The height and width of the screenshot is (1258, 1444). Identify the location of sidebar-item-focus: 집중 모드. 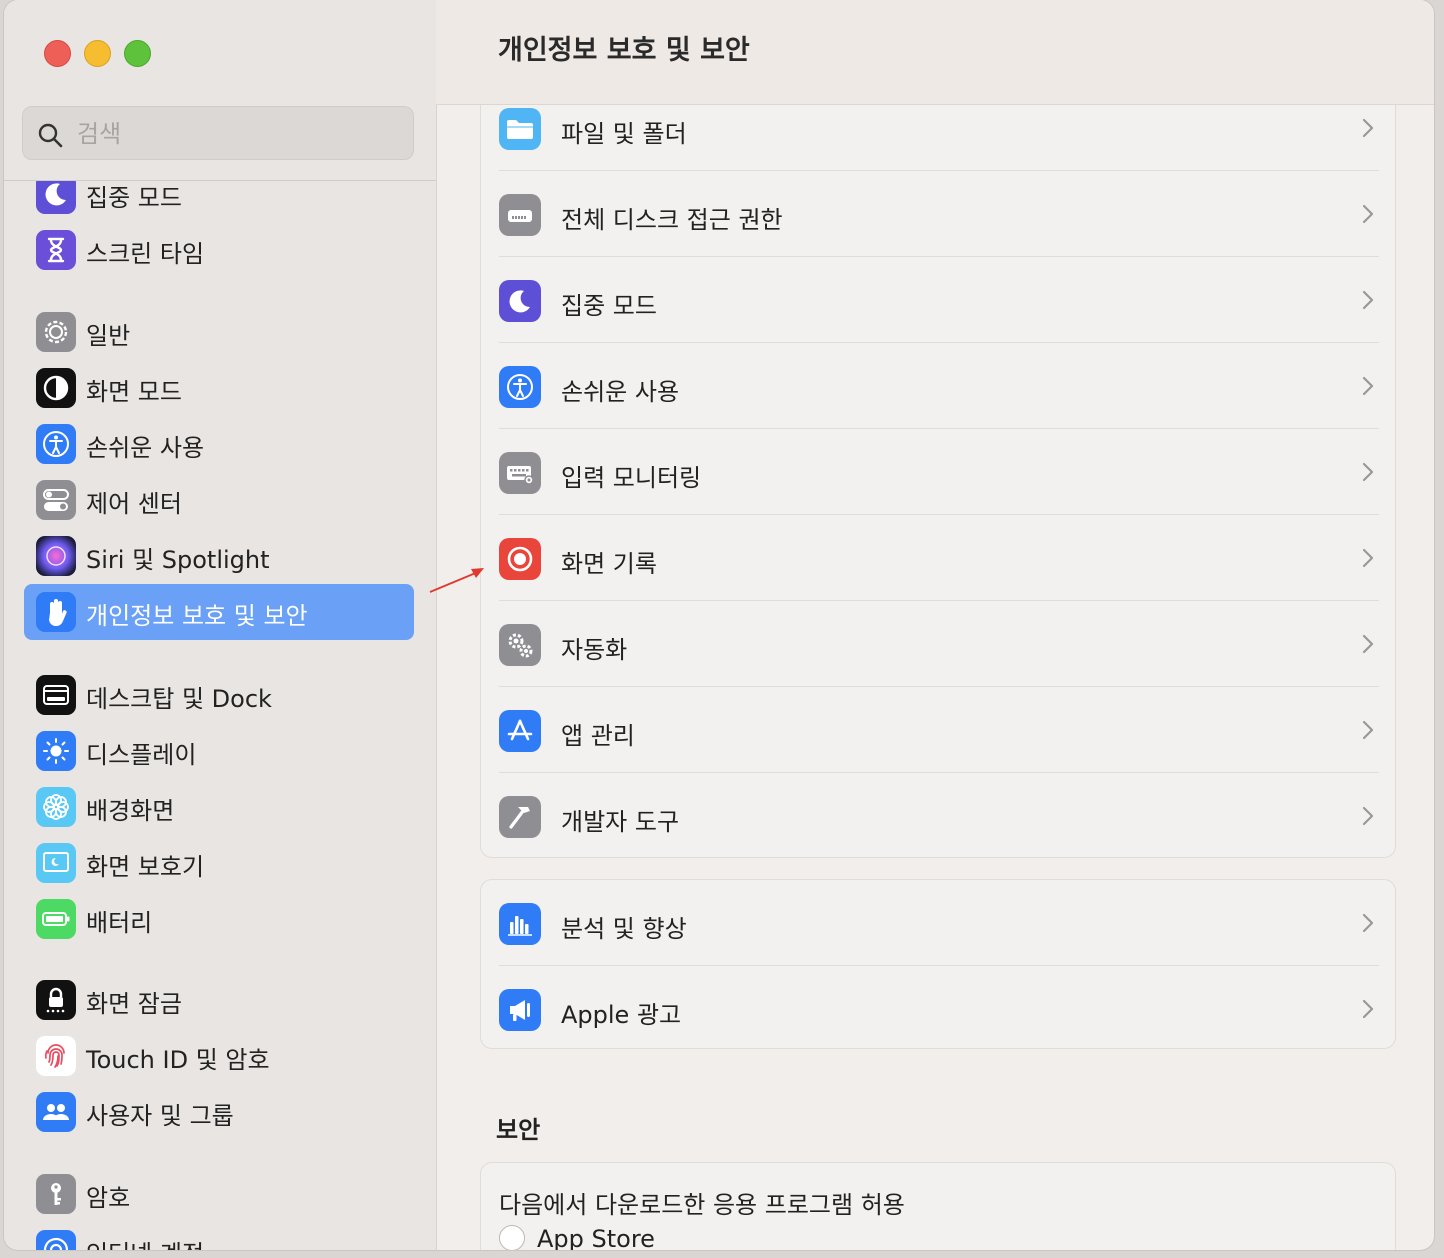
(219, 201).